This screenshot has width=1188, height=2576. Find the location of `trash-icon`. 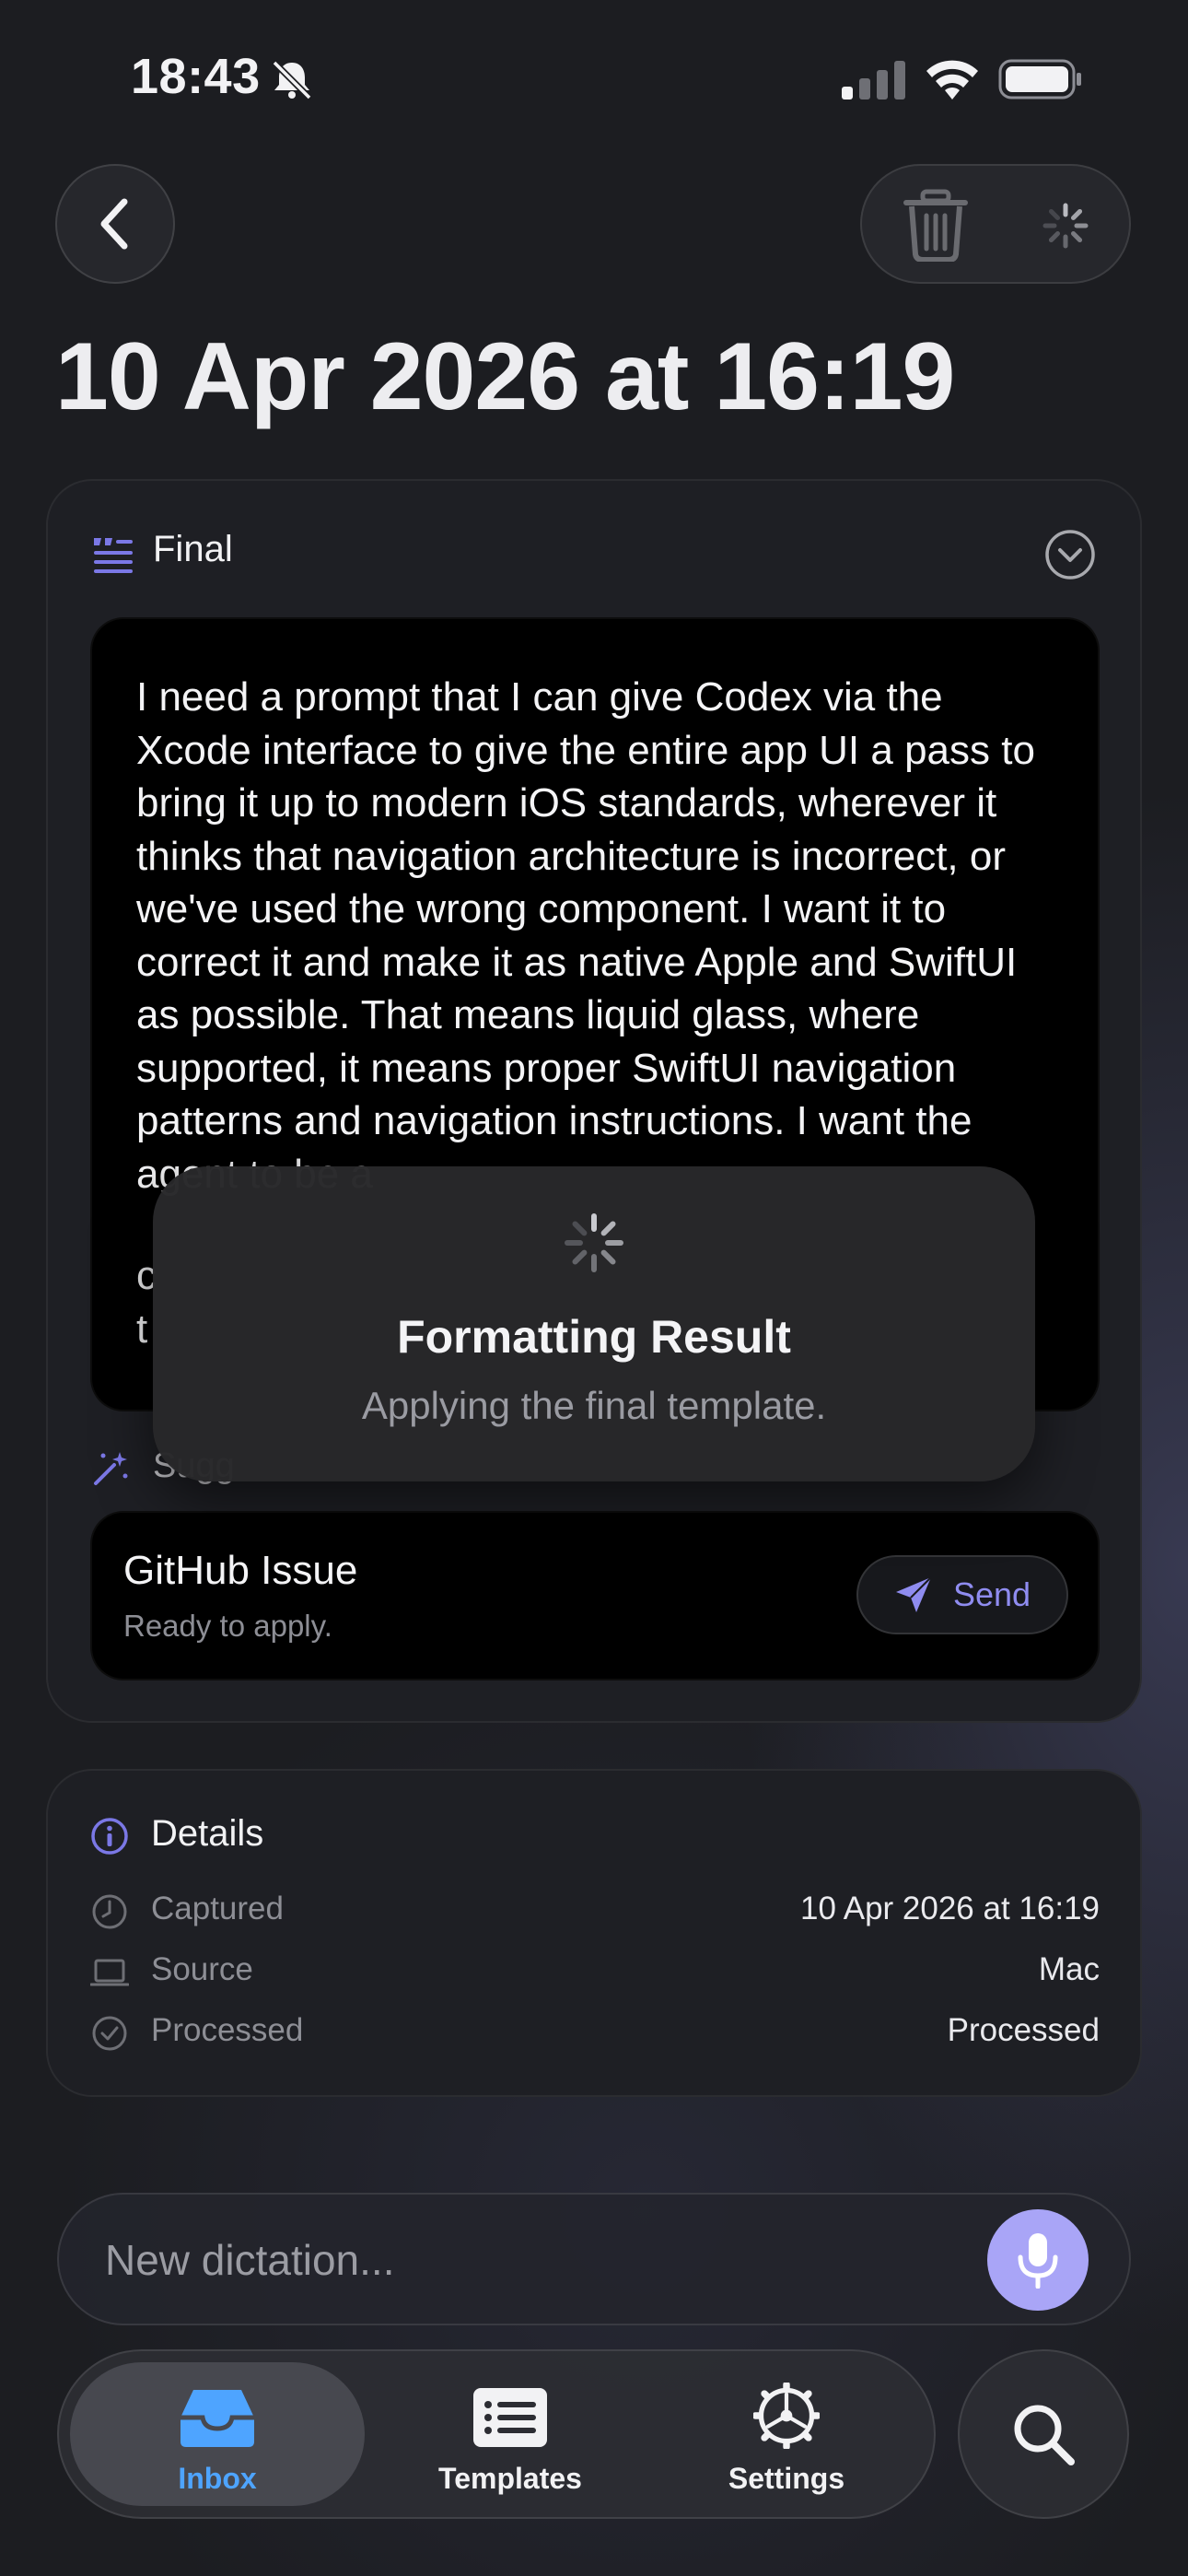

trash-icon is located at coordinates (936, 225).